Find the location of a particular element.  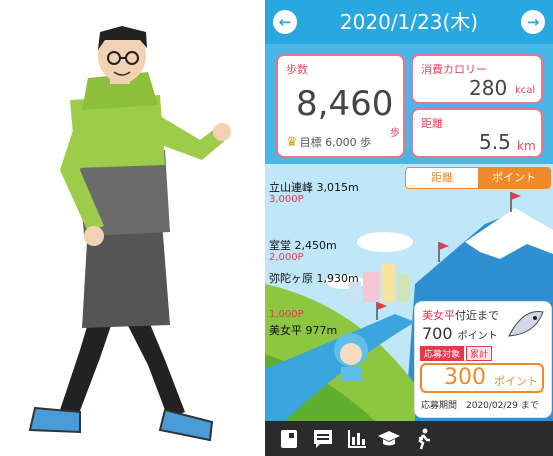

crown-icon: ♛ is located at coordinates (292, 142).